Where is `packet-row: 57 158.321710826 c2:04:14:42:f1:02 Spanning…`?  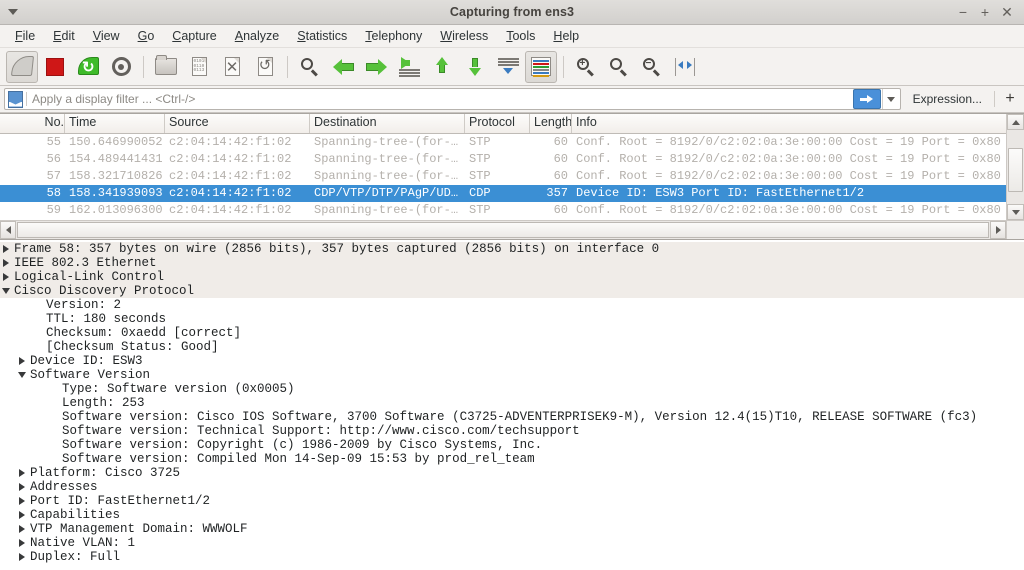 packet-row: 57 158.321710826 c2:04:14:42:f1:02 Spanning… is located at coordinates (503, 176).